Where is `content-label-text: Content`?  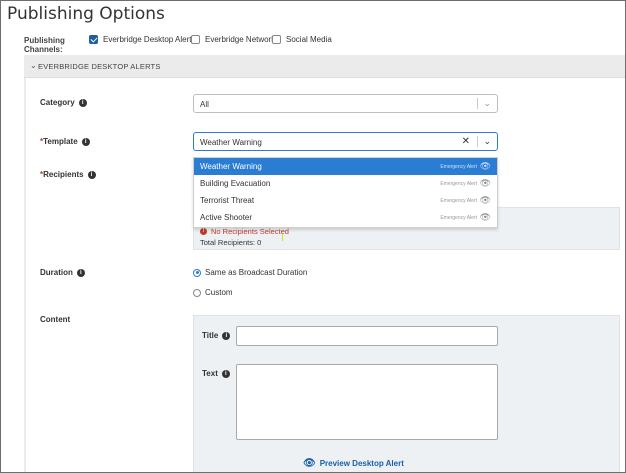
content-label-text: Content is located at coordinates (55, 319).